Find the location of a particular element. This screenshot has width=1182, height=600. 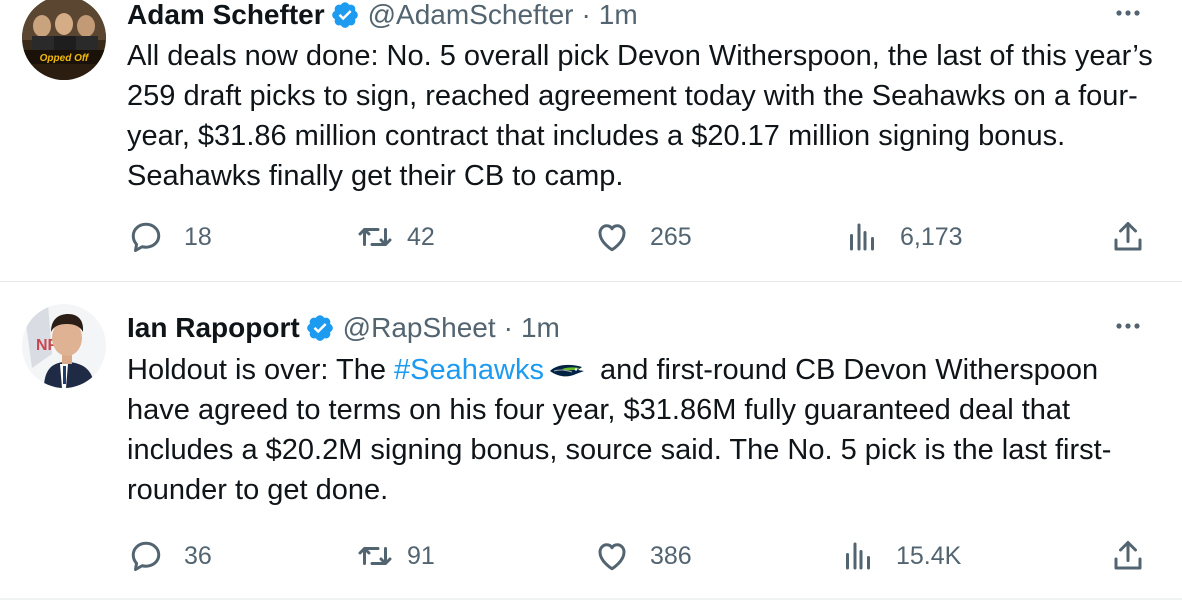

tweet-header: Ian Rapoport @RapSheet · 1m is located at coordinates (343, 328).